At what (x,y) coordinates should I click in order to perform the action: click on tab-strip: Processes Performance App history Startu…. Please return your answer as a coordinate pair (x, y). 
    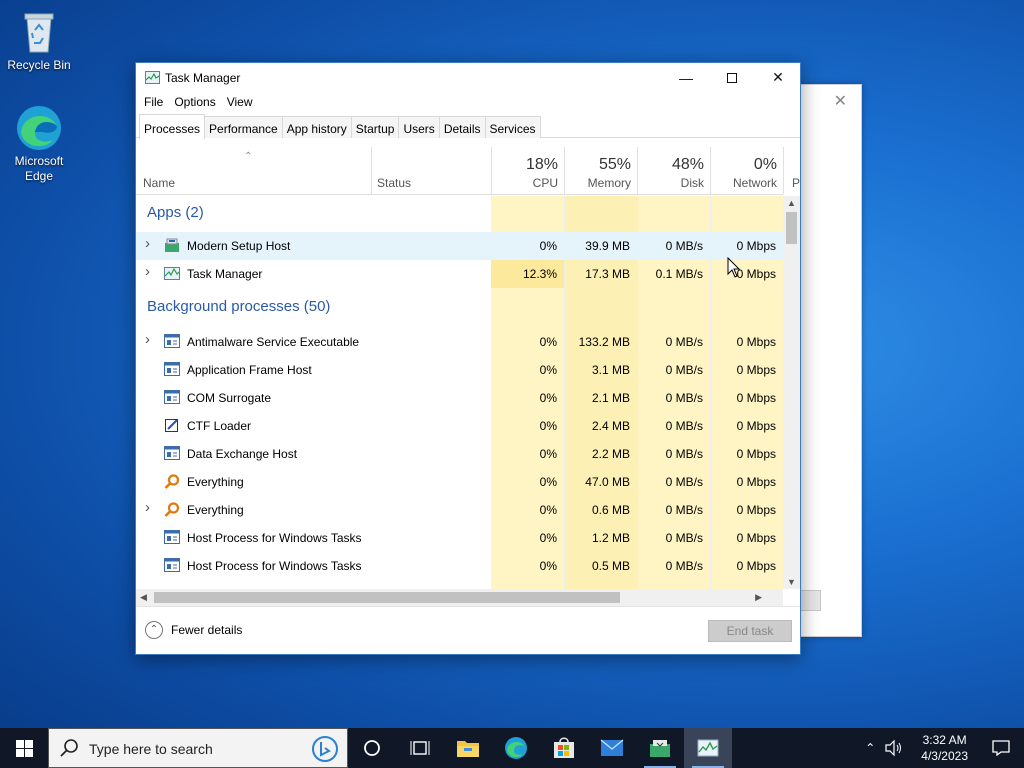
    Looking at the image, I should click on (468, 126).